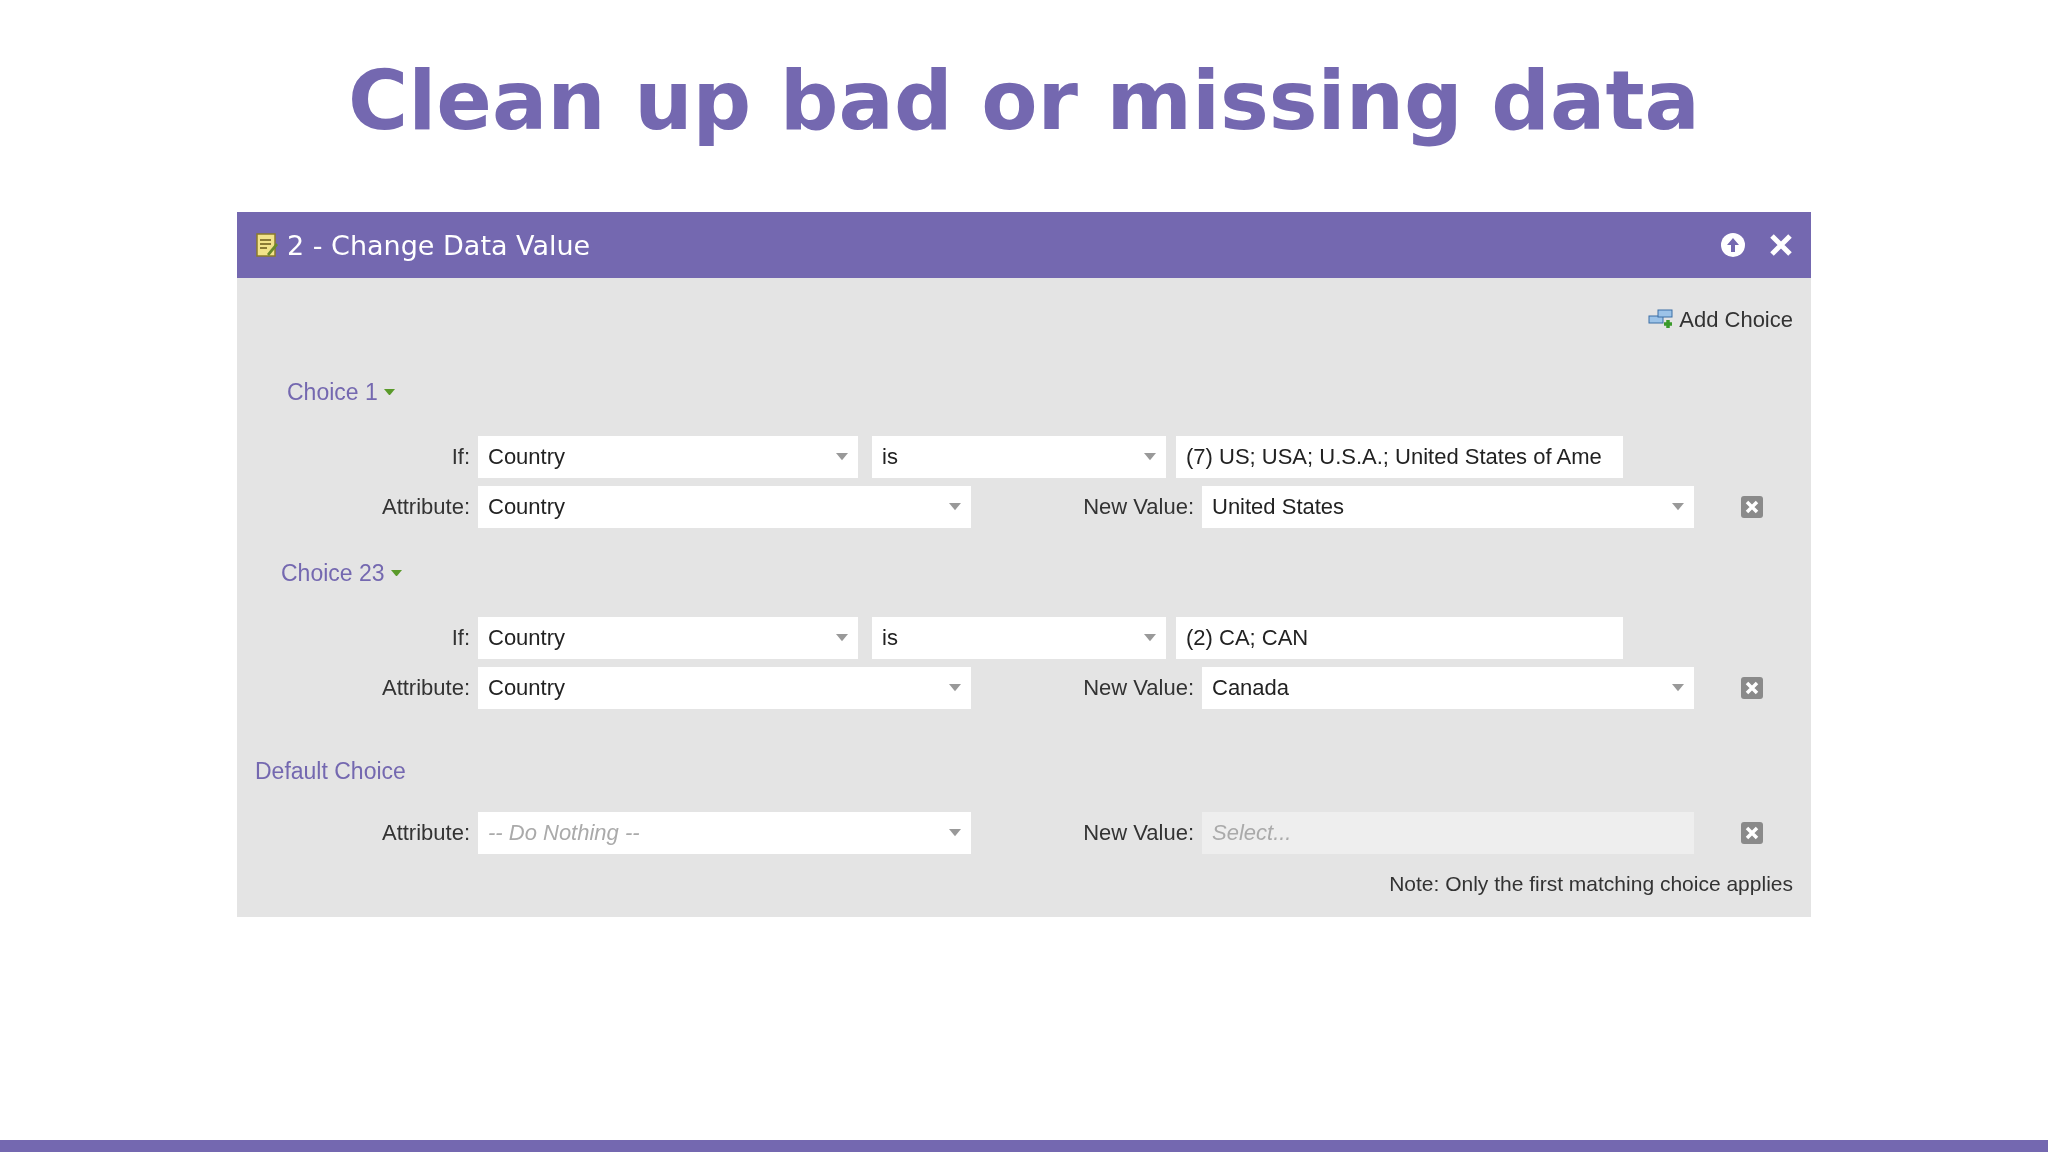  What do you see at coordinates (330, 771) in the screenshot?
I see `choice-label: Default Choice` at bounding box center [330, 771].